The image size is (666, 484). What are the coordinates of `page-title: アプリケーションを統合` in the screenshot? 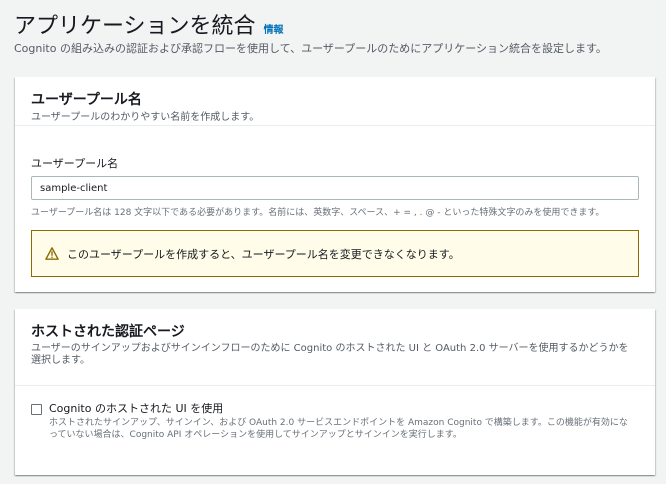 It's located at (135, 26).